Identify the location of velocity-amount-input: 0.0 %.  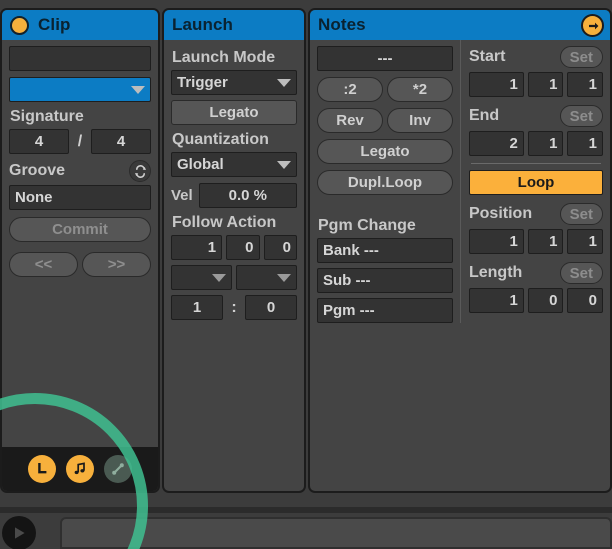
(247, 195).